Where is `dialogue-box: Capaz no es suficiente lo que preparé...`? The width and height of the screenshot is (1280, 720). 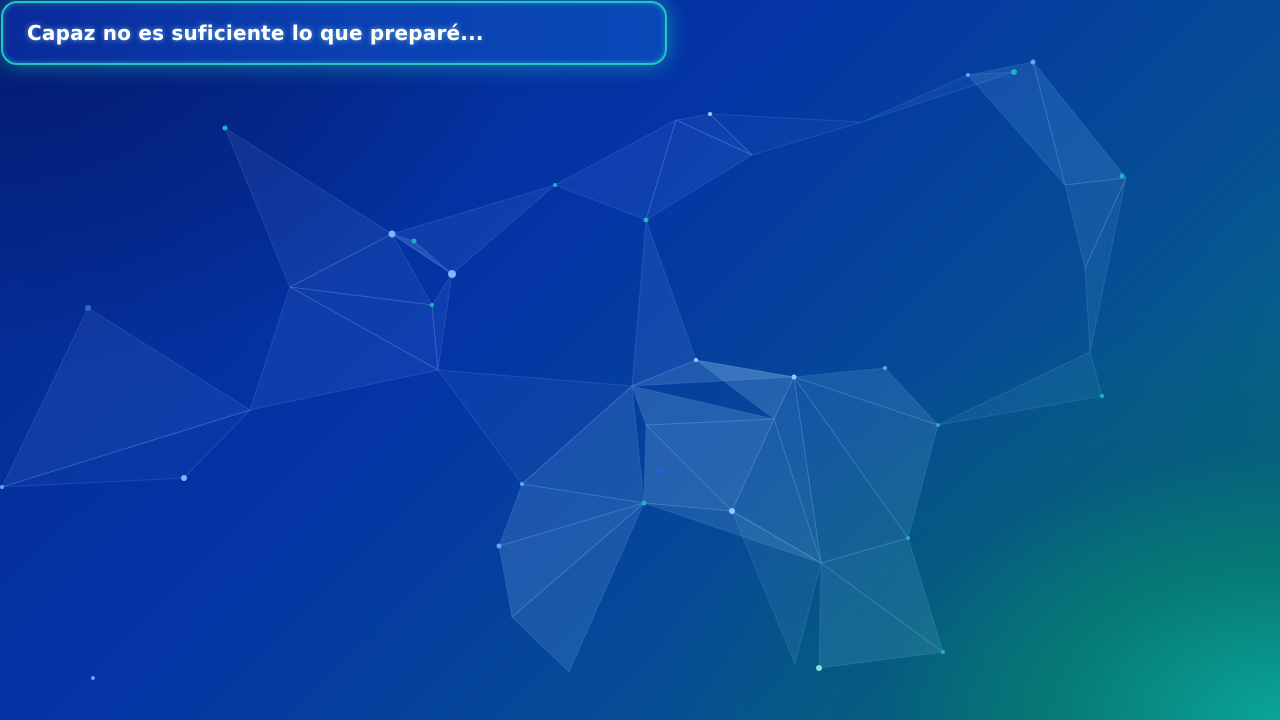
dialogue-box: Capaz no es suficiente lo que preparé... is located at coordinates (334, 33).